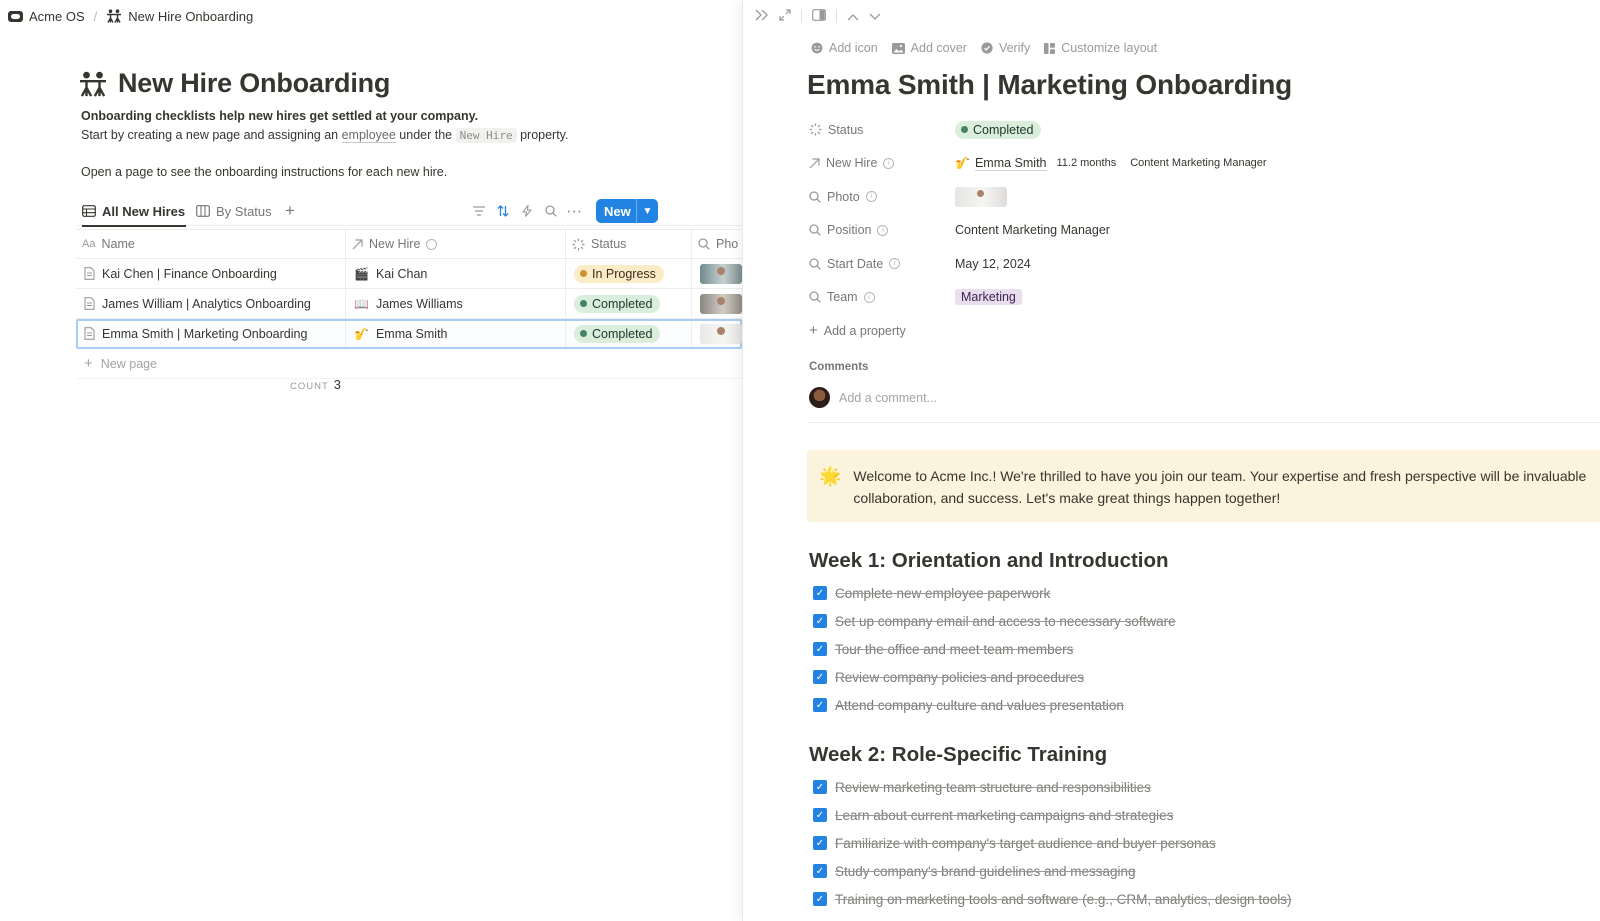 The height and width of the screenshot is (921, 1600). What do you see at coordinates (189, 274) in the screenshot?
I see `row-name: Kai Chen | Finance Onboarding` at bounding box center [189, 274].